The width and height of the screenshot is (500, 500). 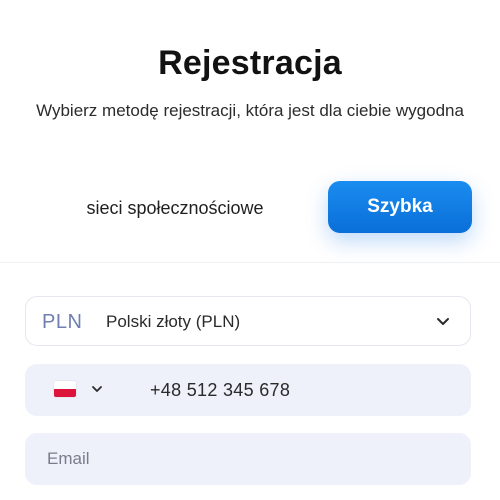 I want to click on phone-field: +48 512 345 678, so click(x=248, y=390).